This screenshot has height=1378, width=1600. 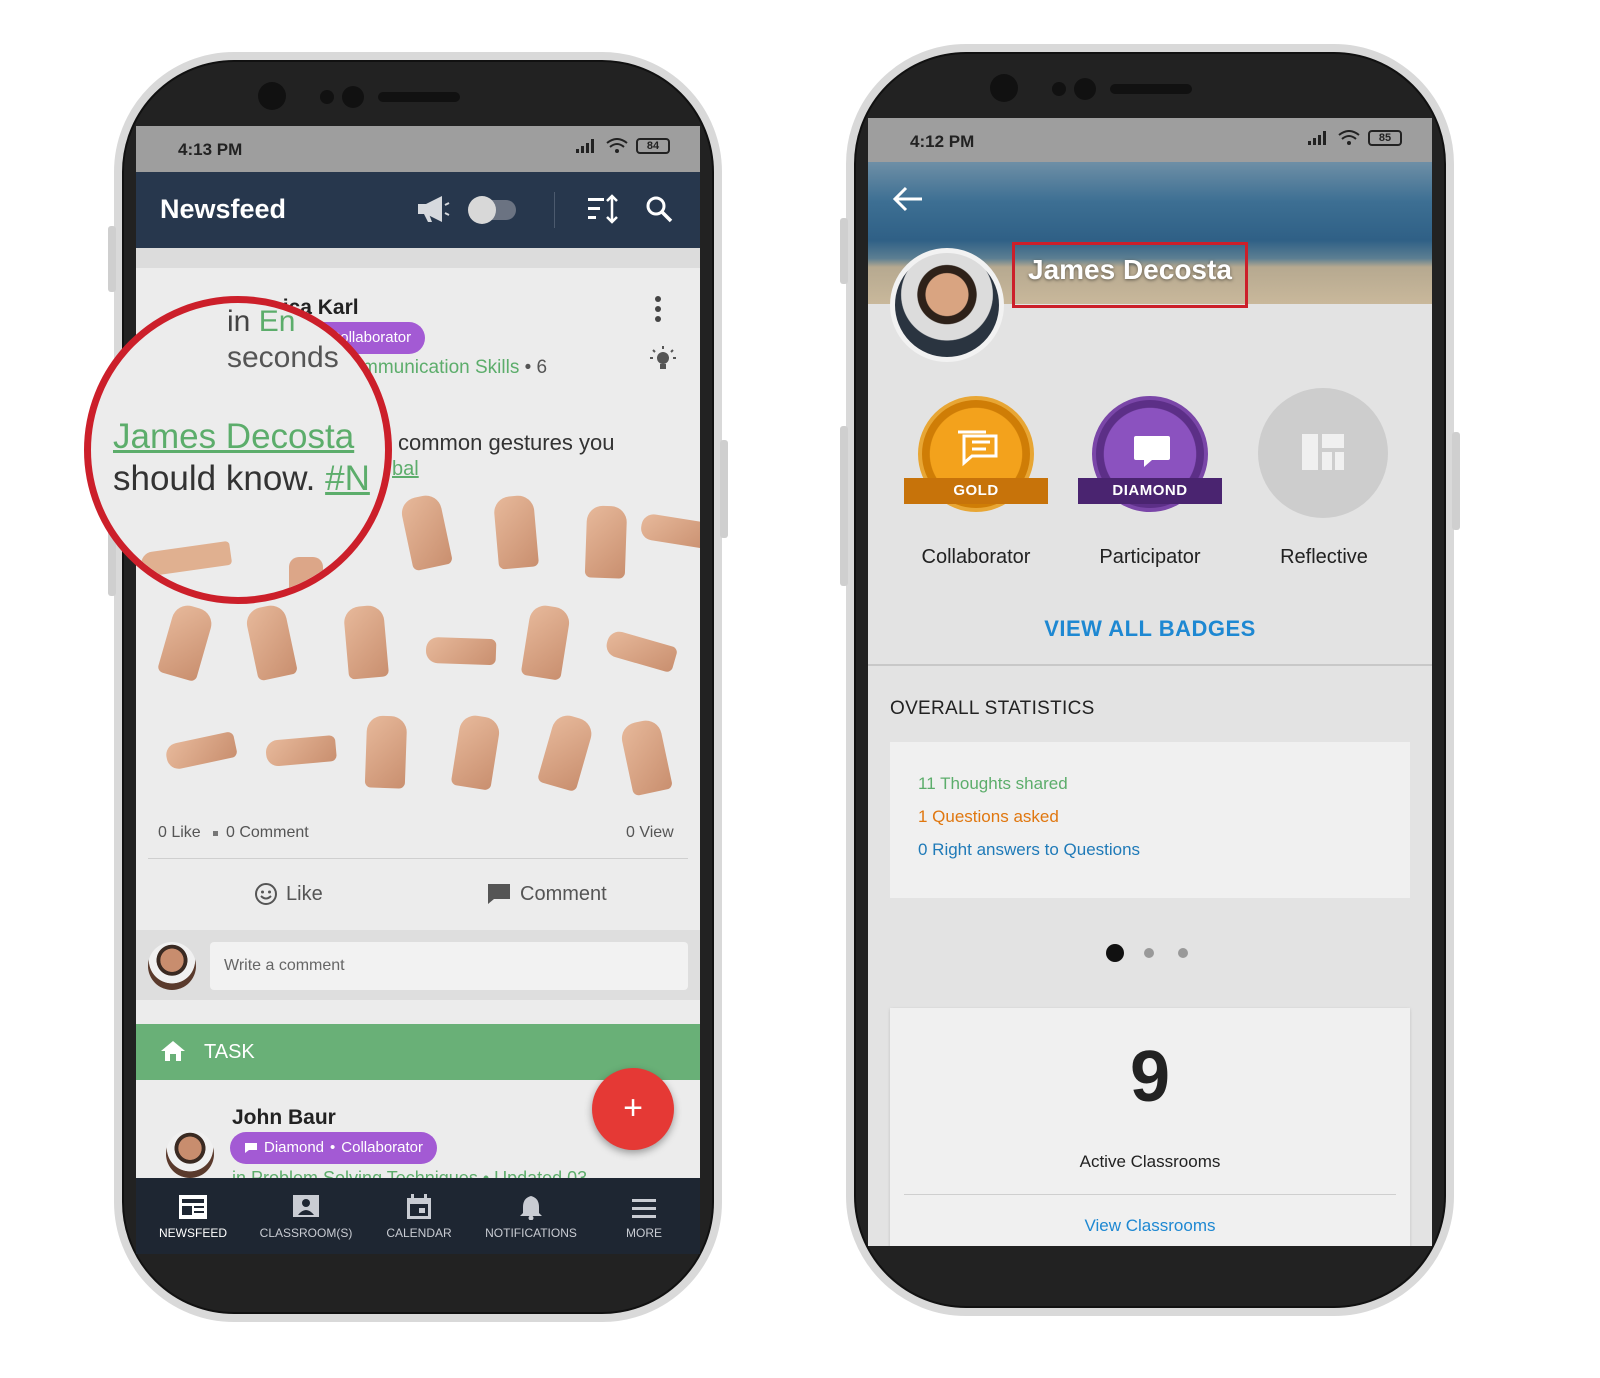 What do you see at coordinates (1324, 557) in the screenshot?
I see `badge-name: Reflective` at bounding box center [1324, 557].